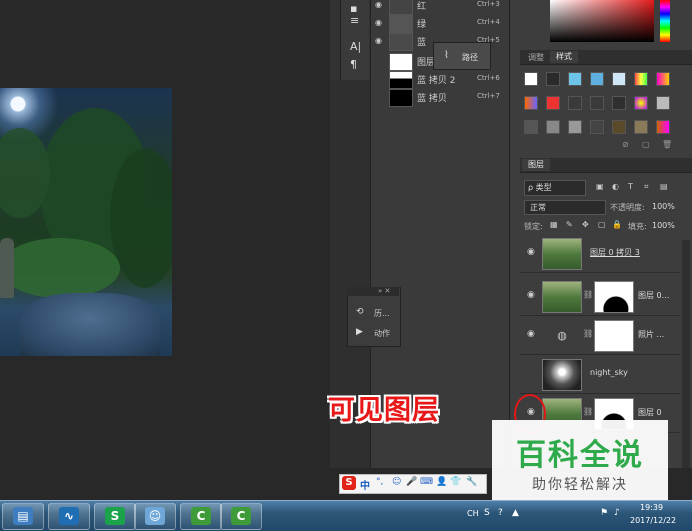 The height and width of the screenshot is (531, 692). Describe the element at coordinates (650, 412) in the screenshot. I see `layer-name: 图层 0` at that location.